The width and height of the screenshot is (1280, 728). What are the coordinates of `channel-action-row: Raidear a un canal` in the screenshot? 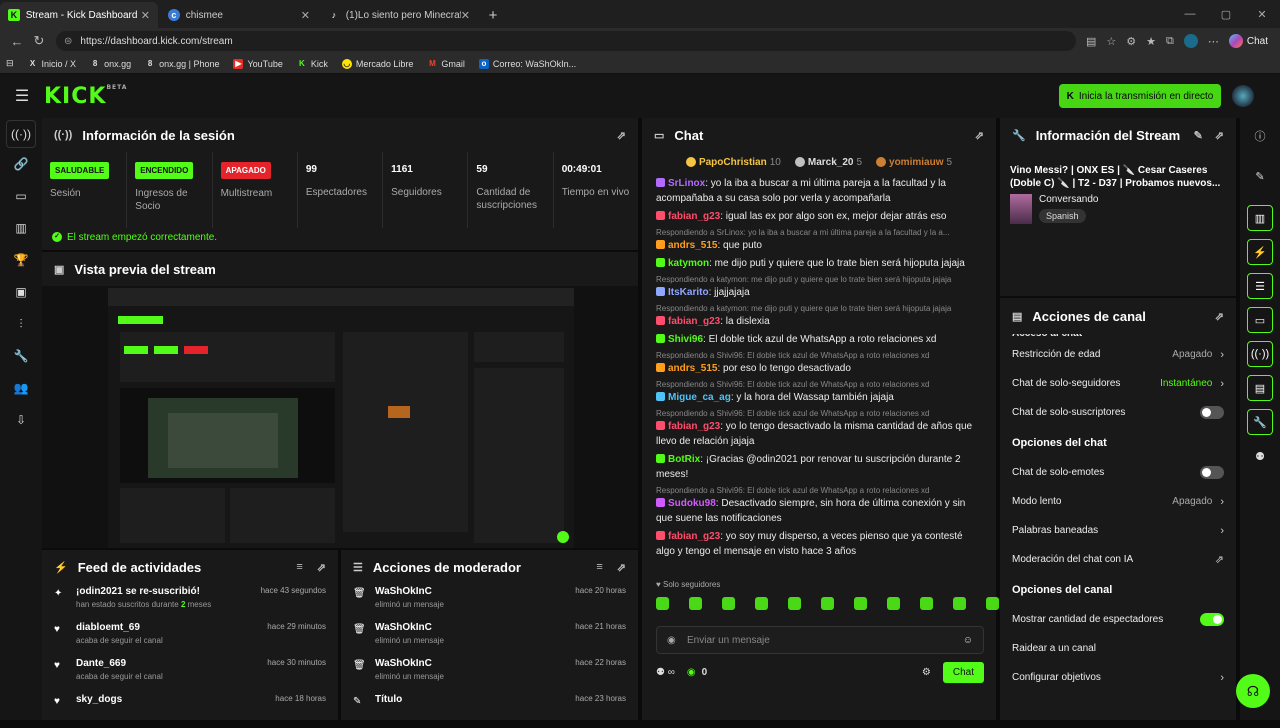 It's located at (1118, 648).